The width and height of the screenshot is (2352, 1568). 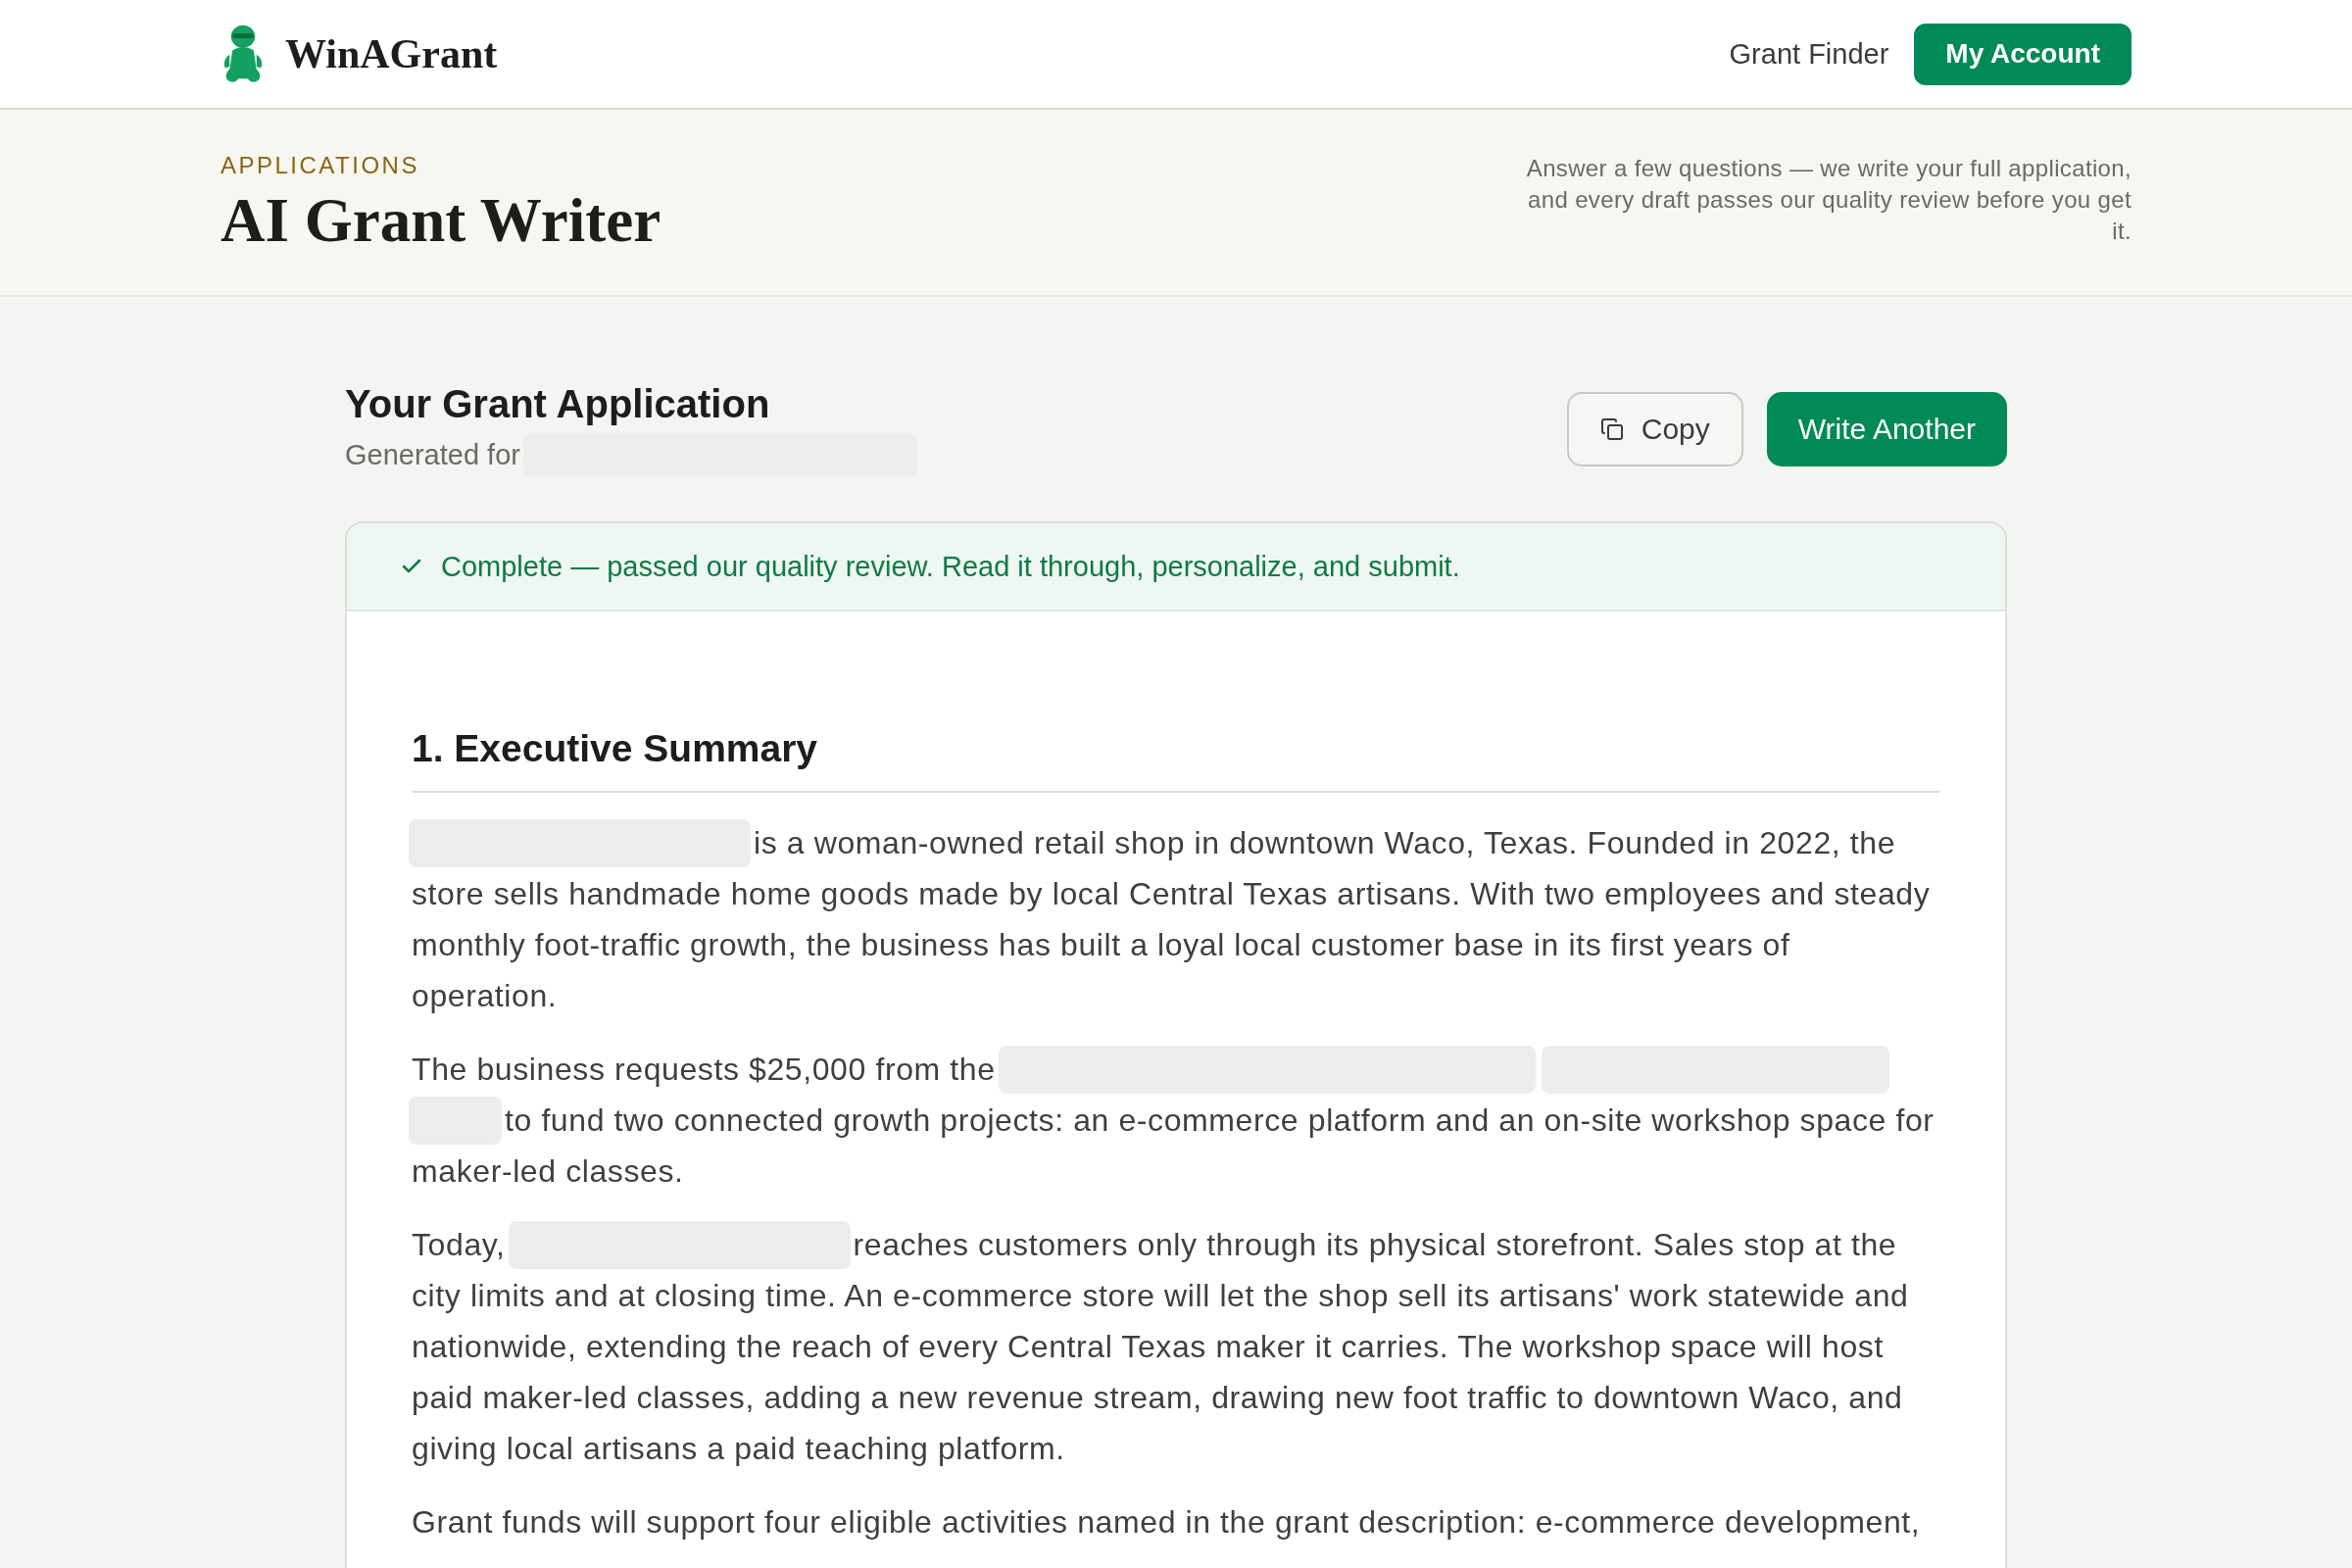 What do you see at coordinates (459, 1245) in the screenshot?
I see `paragraph-text: Today,` at bounding box center [459, 1245].